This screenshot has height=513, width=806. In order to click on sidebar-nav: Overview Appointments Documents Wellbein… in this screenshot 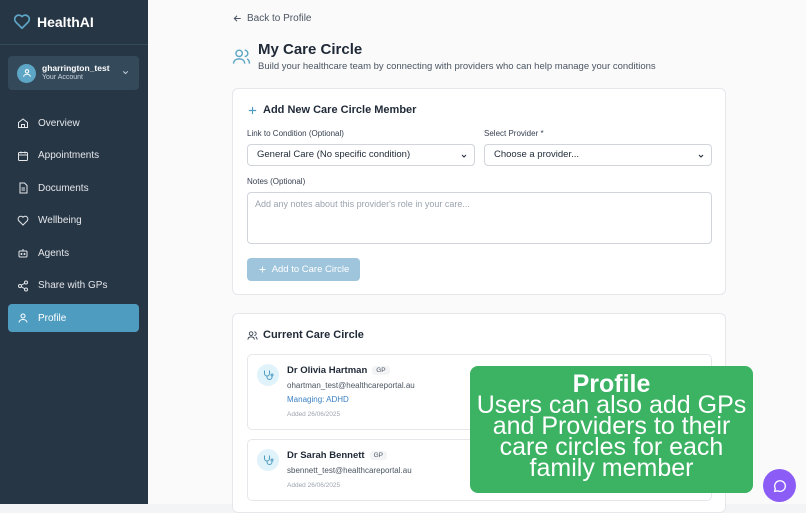, I will do `click(73, 223)`.